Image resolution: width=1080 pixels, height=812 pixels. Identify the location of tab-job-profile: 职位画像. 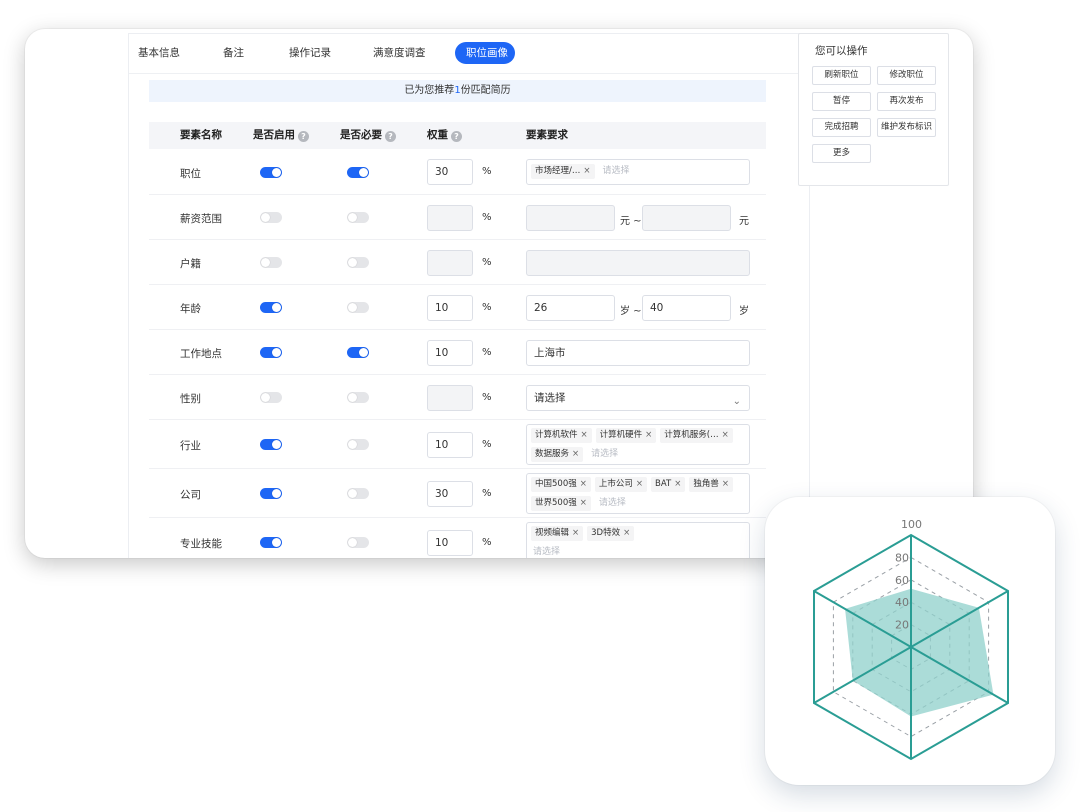
(485, 53).